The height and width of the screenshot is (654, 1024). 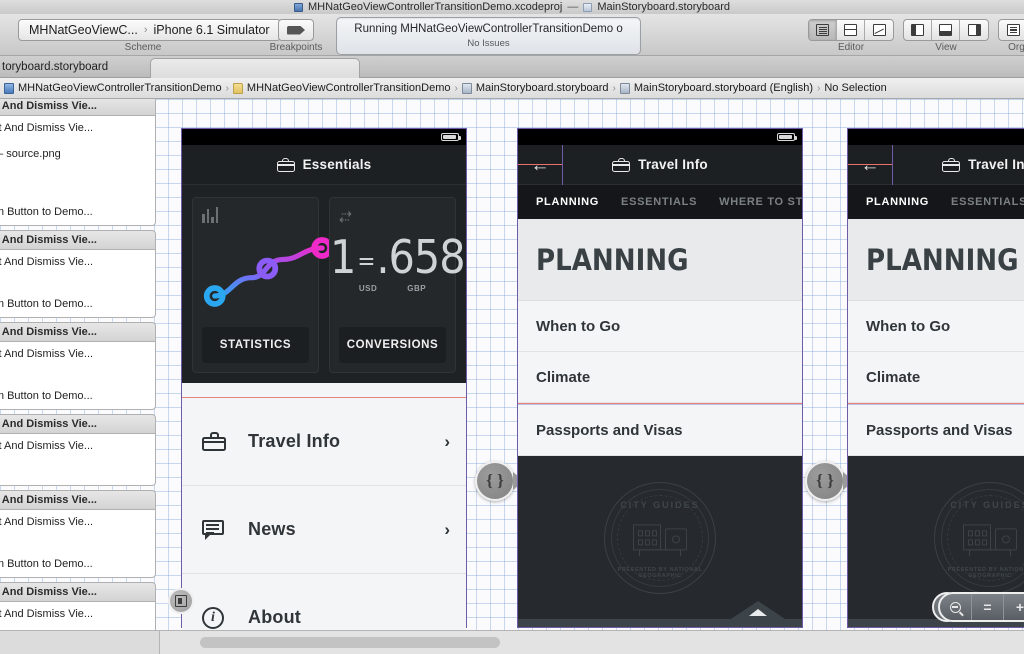 What do you see at coordinates (758, 611) in the screenshot?
I see `scroll-up-chevron-icon` at bounding box center [758, 611].